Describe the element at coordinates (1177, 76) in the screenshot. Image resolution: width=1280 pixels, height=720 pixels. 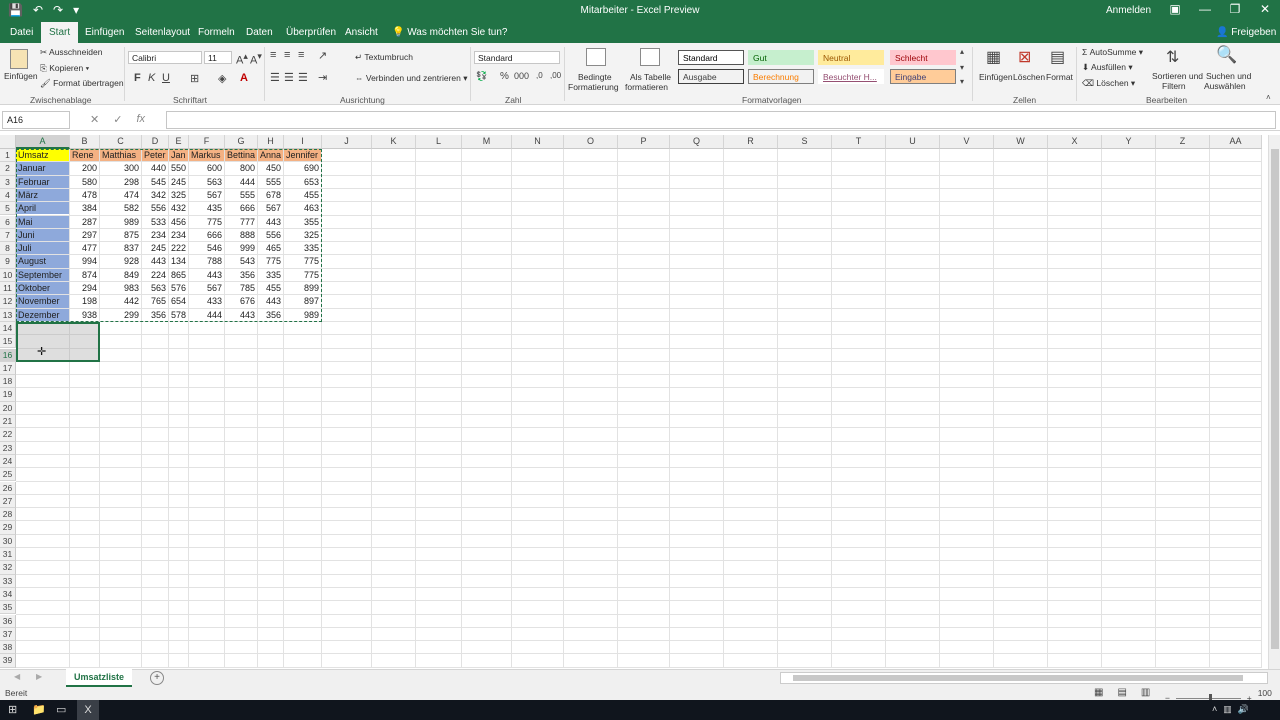
I see `sort-filter-button: Sortieren und` at that location.